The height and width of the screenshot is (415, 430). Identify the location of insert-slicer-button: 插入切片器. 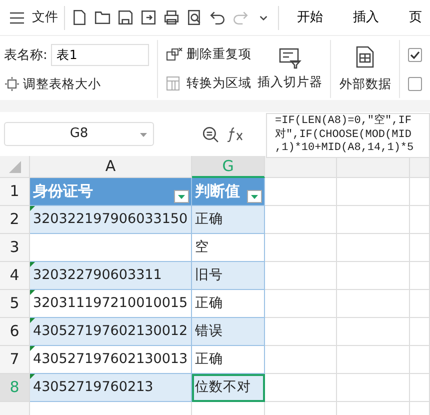
(289, 69).